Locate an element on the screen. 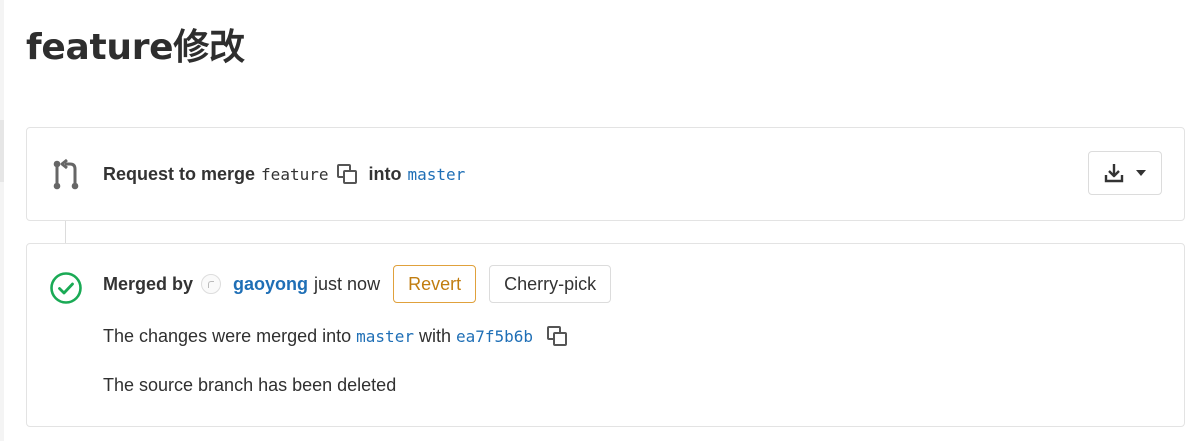  cherry-pick-button: Cherry-pick is located at coordinates (550, 284).